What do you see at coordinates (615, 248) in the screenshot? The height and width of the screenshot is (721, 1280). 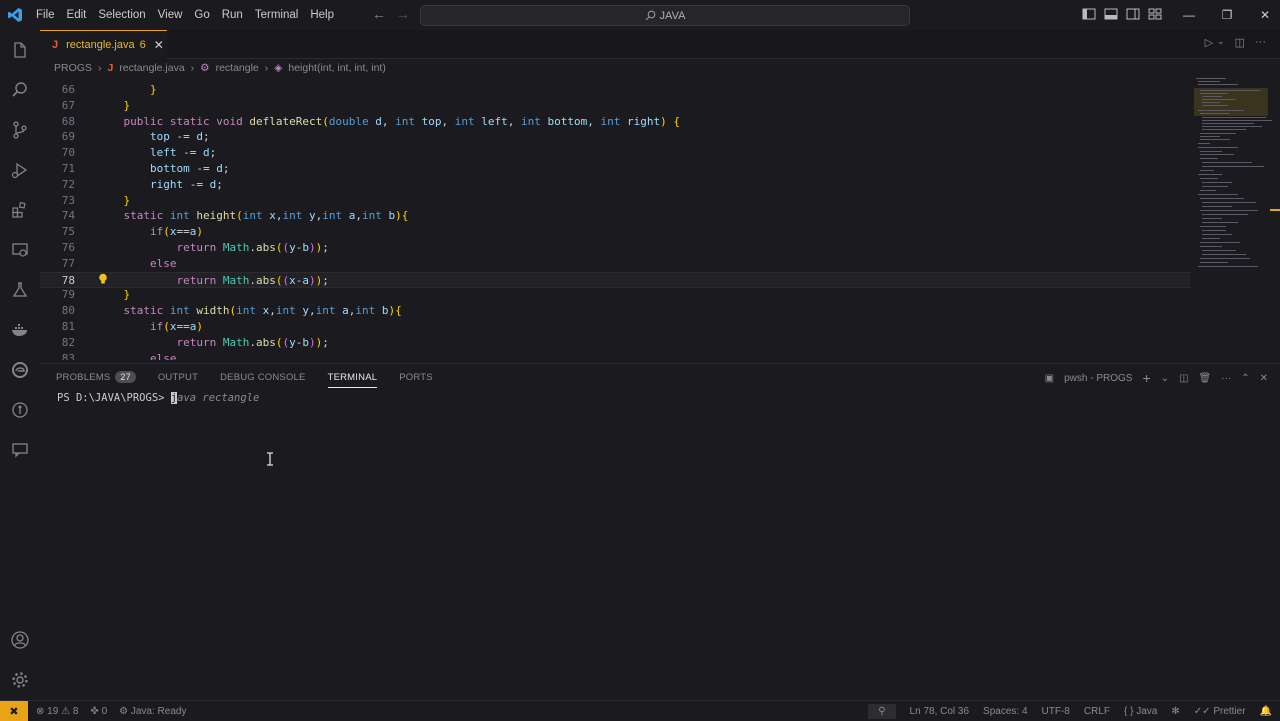 I see `code-line: 76 return Math.abs((y-b));` at bounding box center [615, 248].